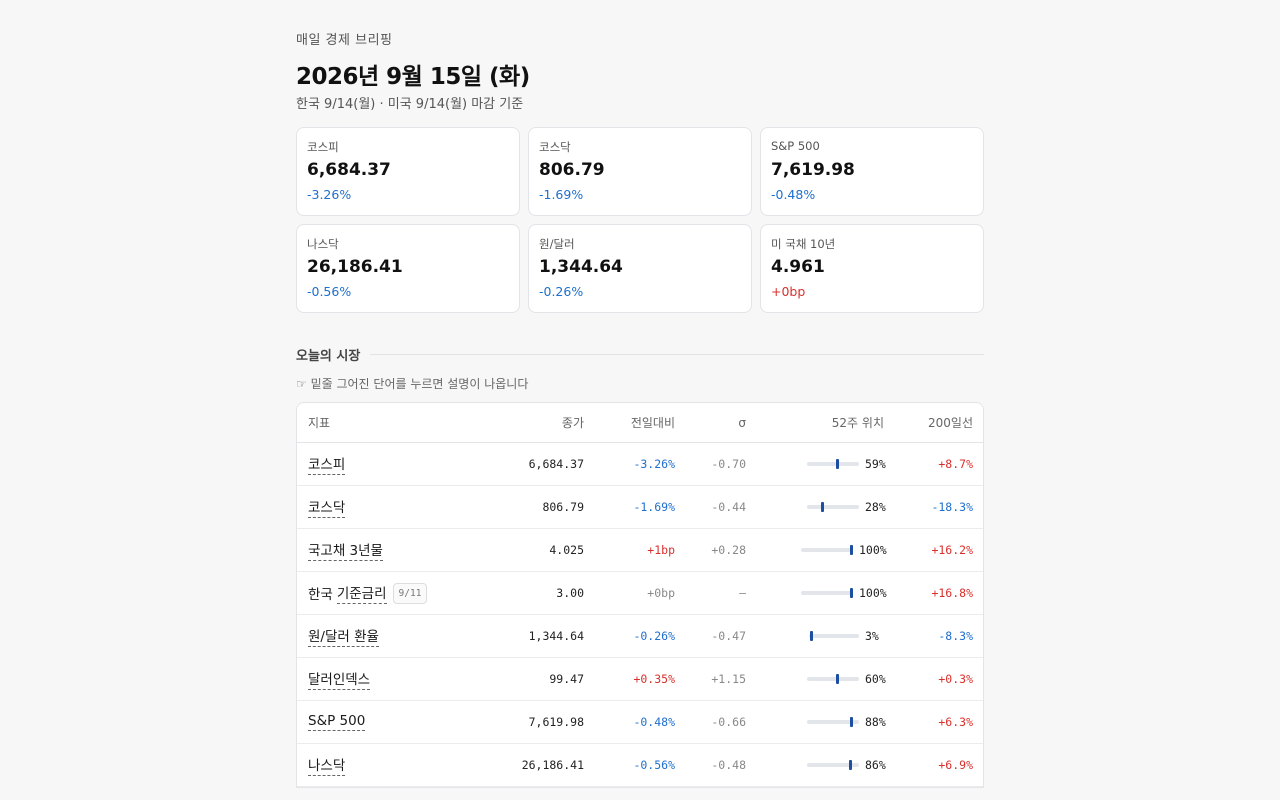 Image resolution: width=1280 pixels, height=800 pixels. What do you see at coordinates (408, 268) in the screenshot?
I see `summary-card-nasdaq: 나스닥 26,186.41 -0.56%` at bounding box center [408, 268].